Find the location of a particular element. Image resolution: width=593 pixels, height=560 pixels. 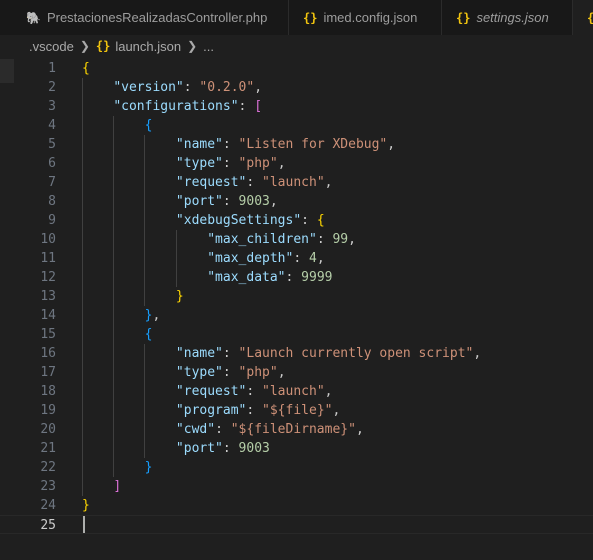

code-token: "name" is located at coordinates (199, 144).